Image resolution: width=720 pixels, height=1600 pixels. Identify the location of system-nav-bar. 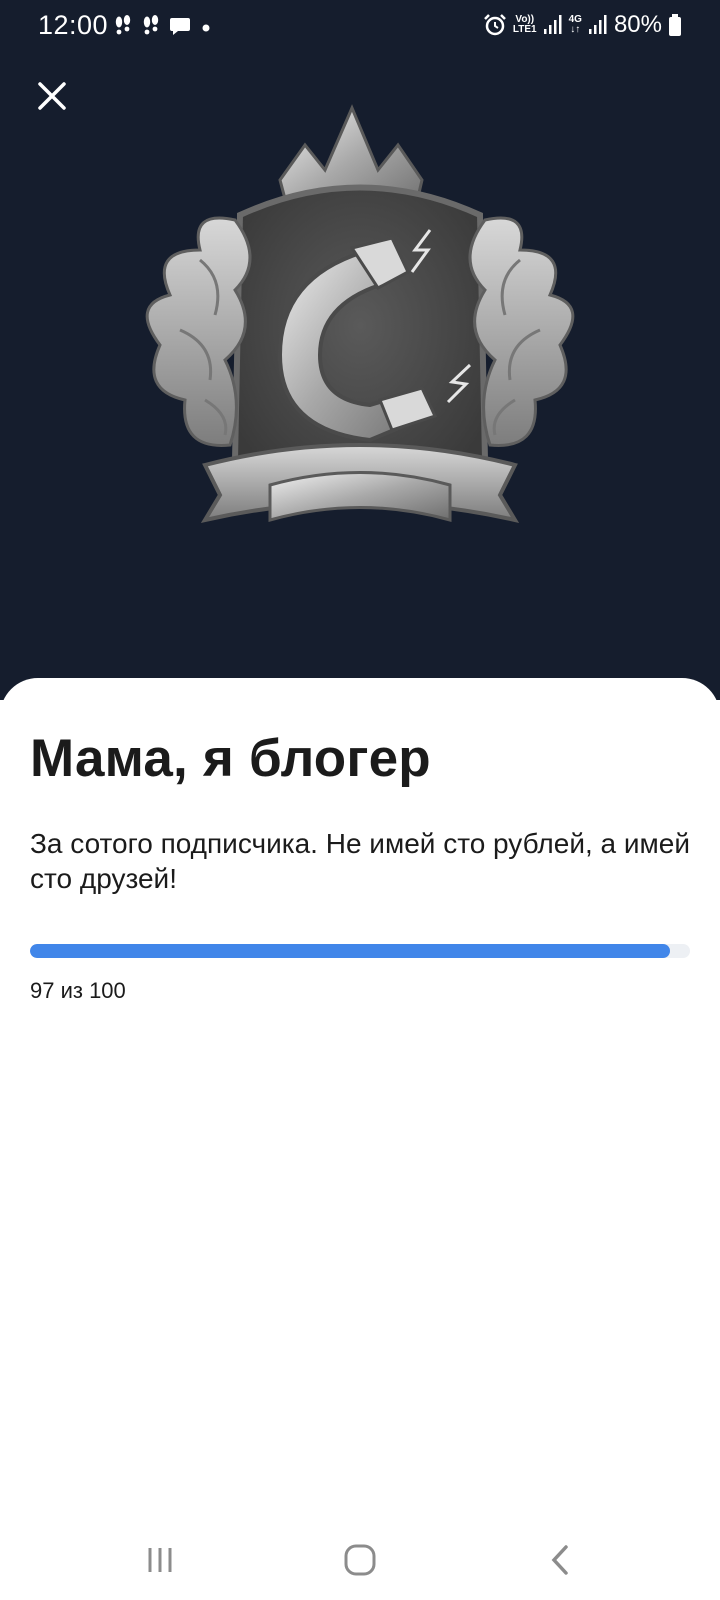
(360, 1560).